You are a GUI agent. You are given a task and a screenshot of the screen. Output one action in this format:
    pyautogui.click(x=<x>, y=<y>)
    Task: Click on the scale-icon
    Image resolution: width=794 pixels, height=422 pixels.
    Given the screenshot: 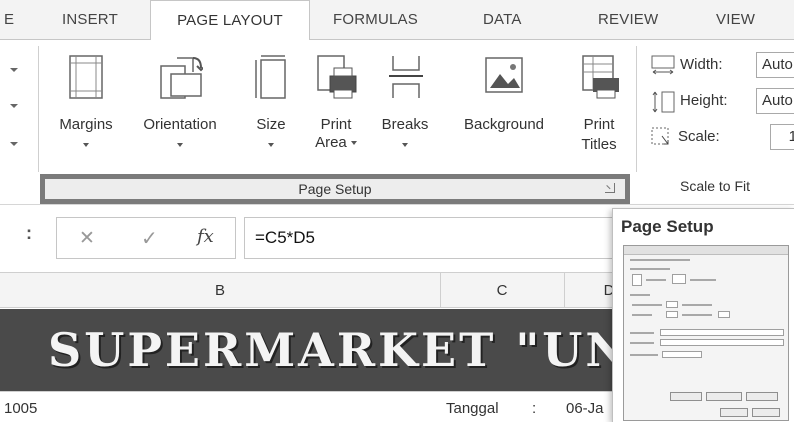 What is the action you would take?
    pyautogui.click(x=660, y=136)
    